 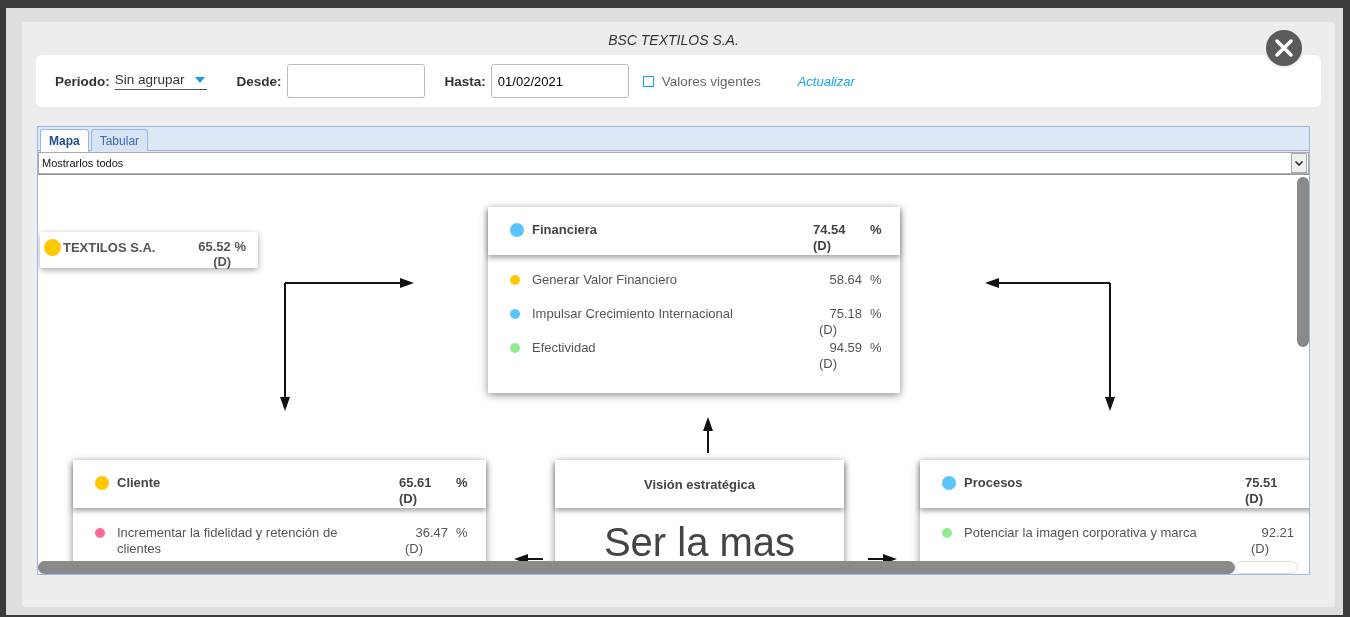 I want to click on close-icon, so click(x=1284, y=48).